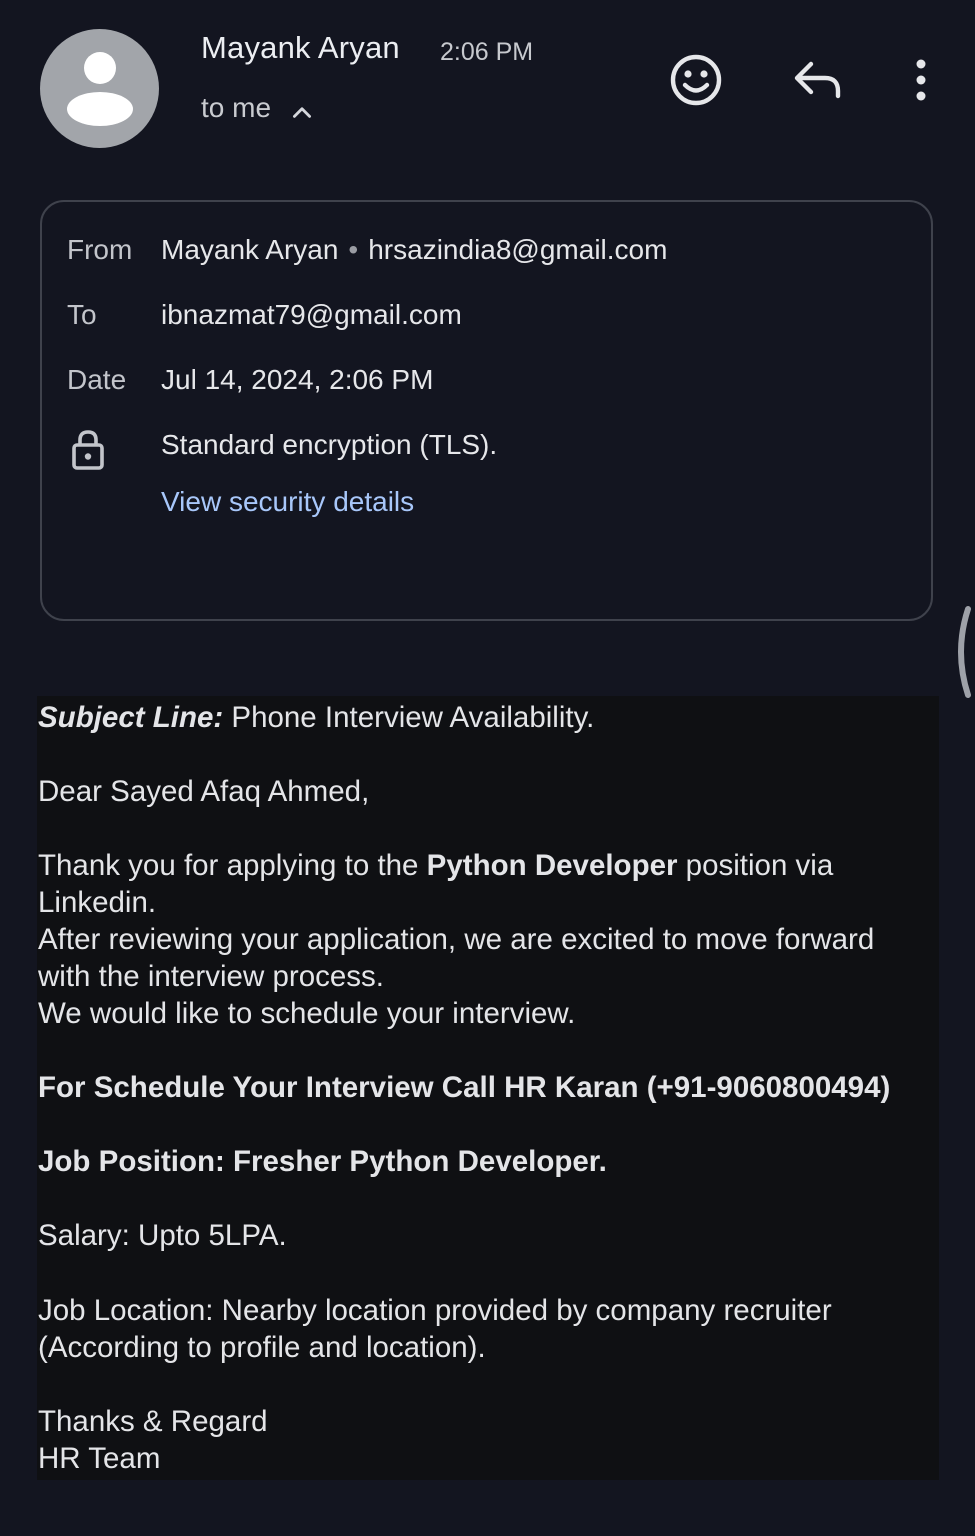 This screenshot has width=975, height=1536. What do you see at coordinates (517, 249) in the screenshot?
I see `from-email: hrsazindia8@gmail.com` at bounding box center [517, 249].